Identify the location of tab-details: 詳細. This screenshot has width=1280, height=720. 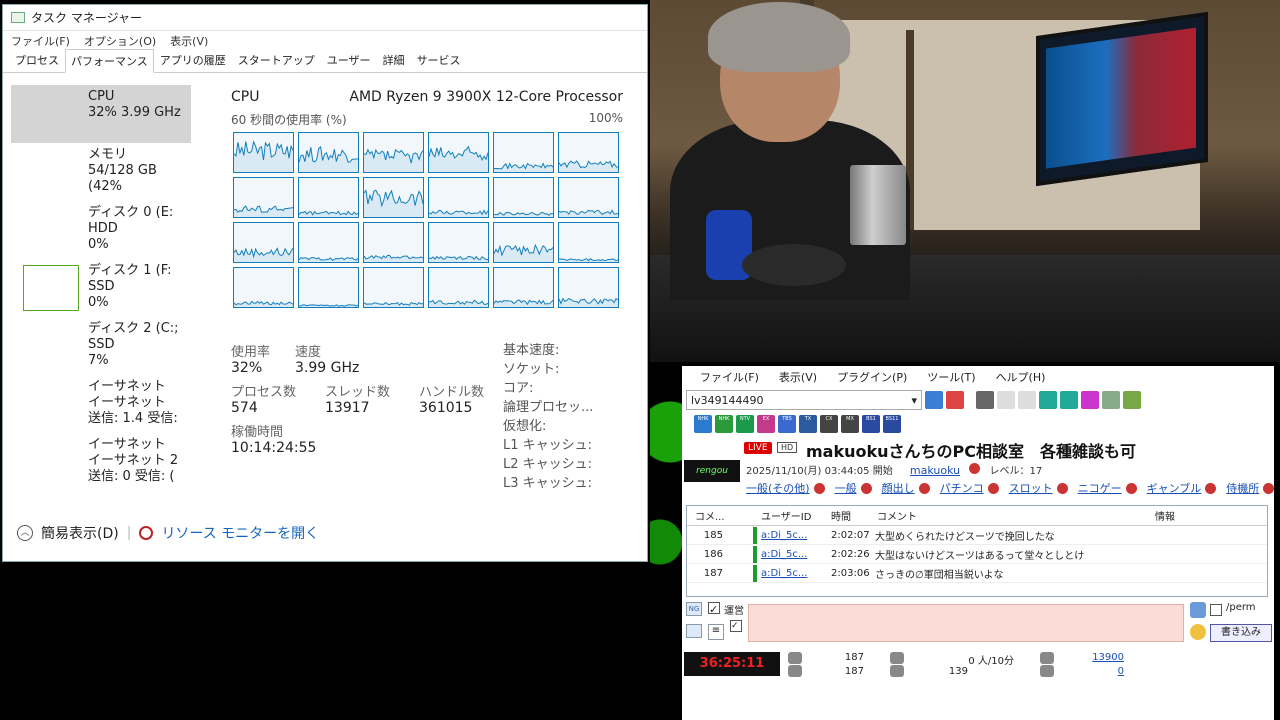
(394, 60).